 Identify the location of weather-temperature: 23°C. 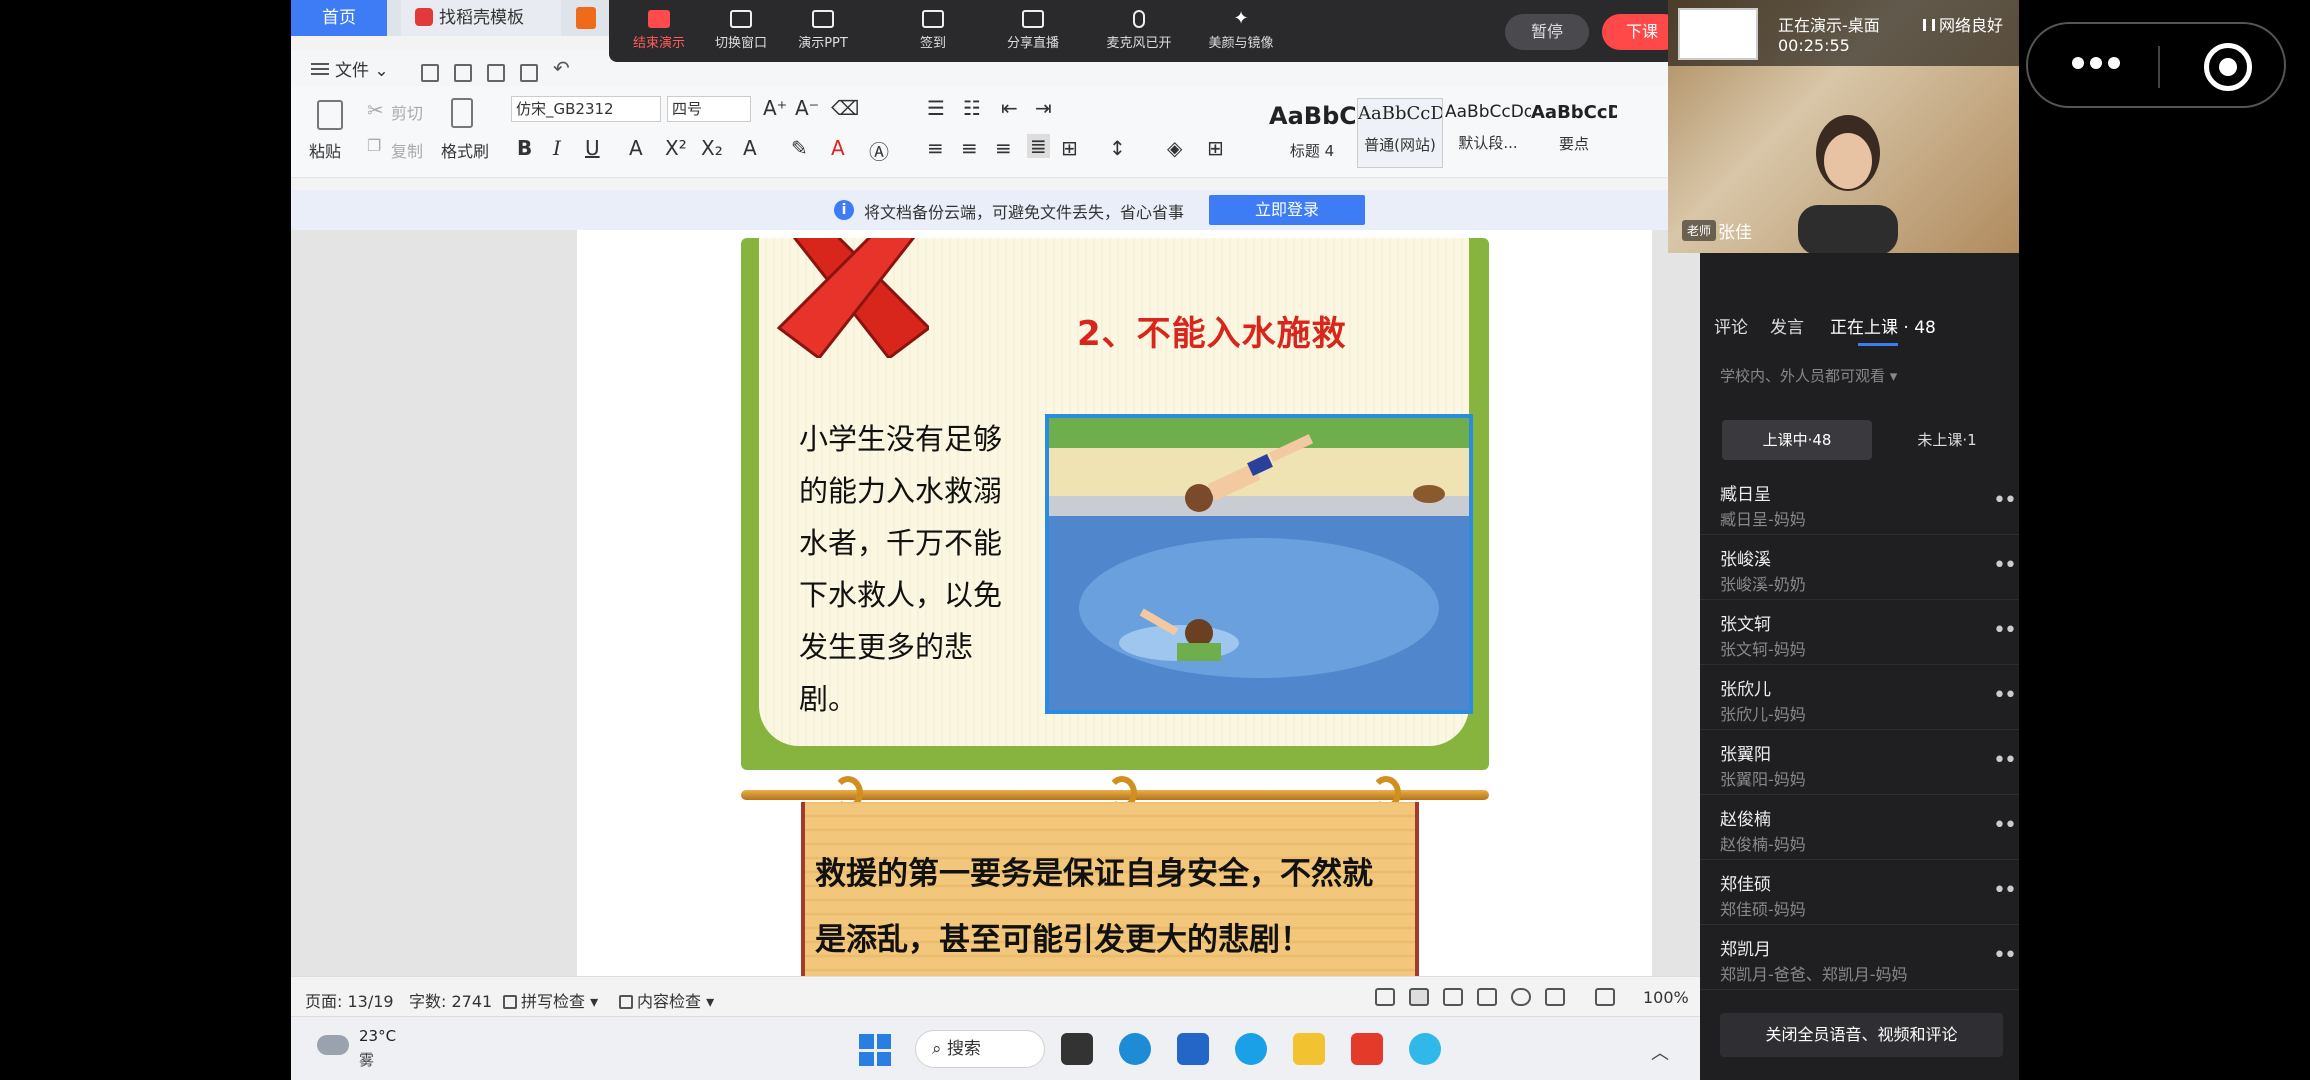
(377, 1036).